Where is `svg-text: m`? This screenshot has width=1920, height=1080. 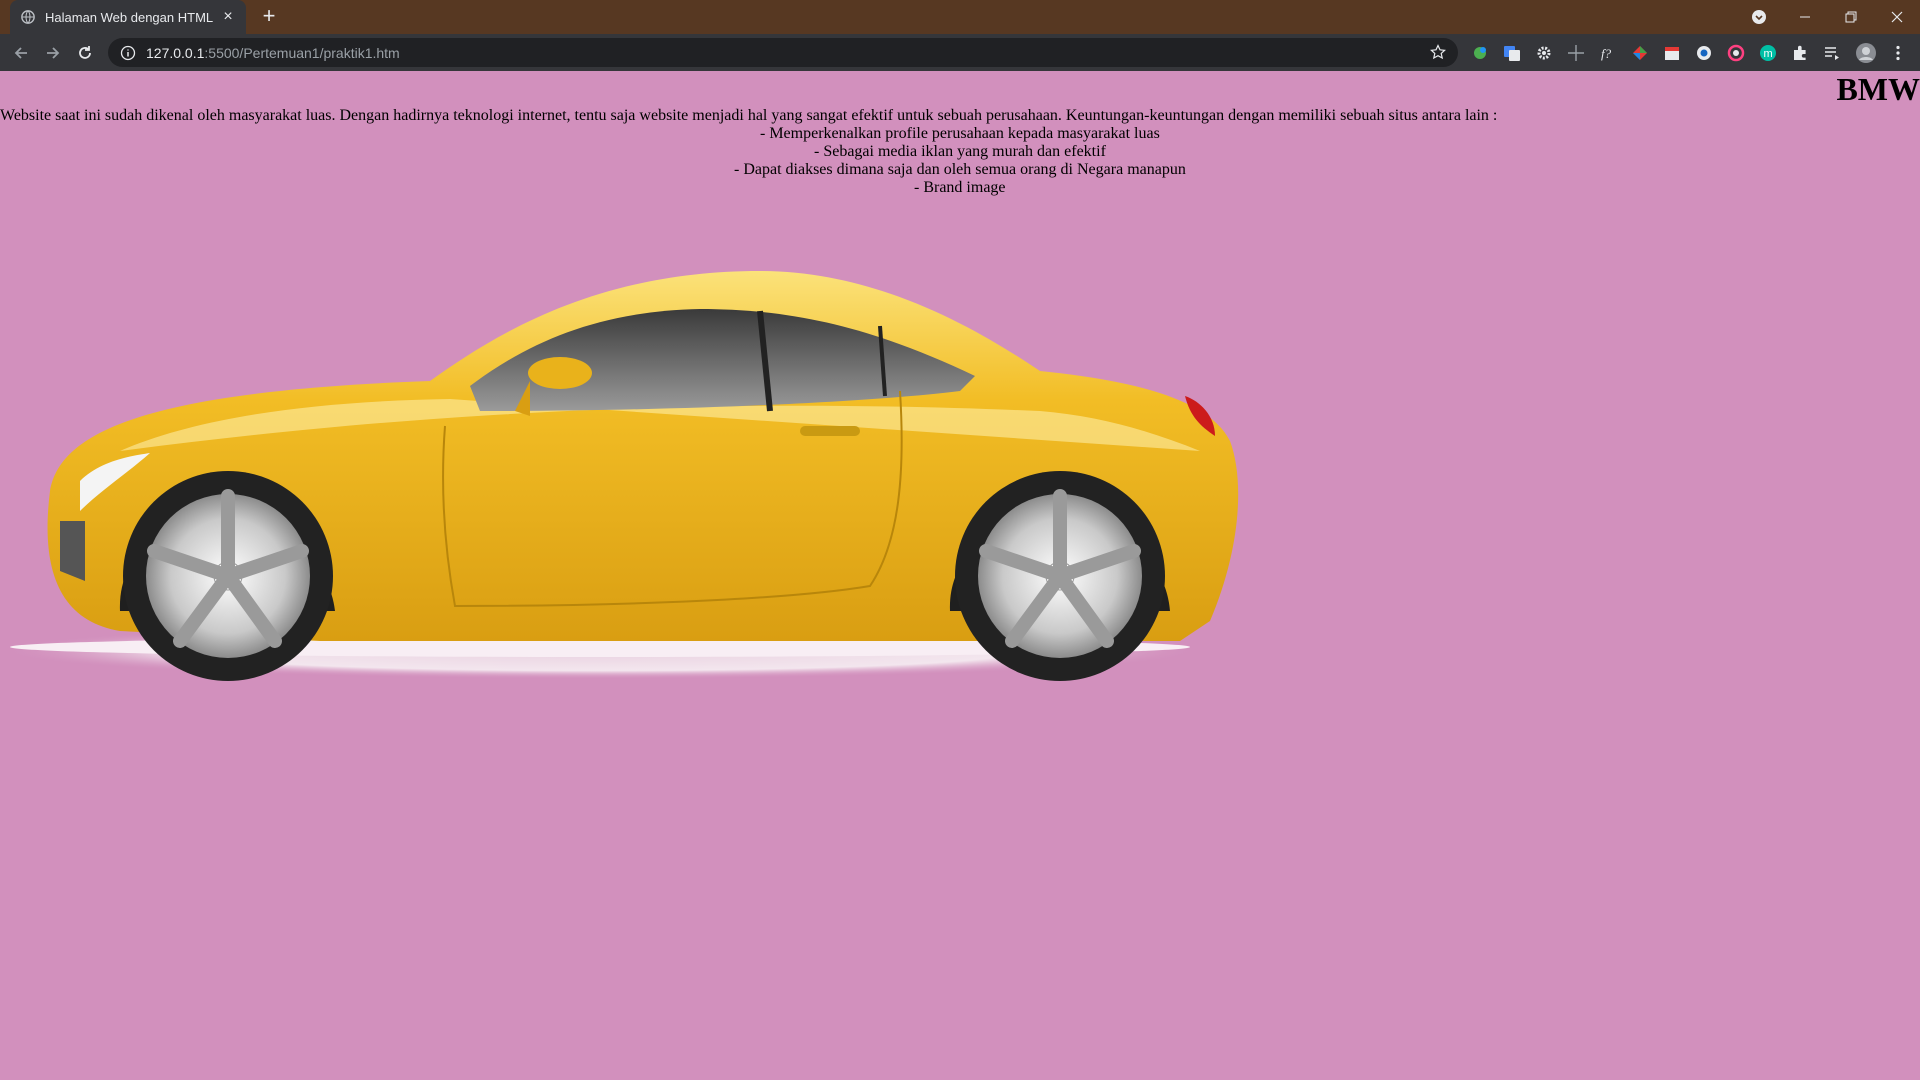 svg-text: m is located at coordinates (1768, 54).